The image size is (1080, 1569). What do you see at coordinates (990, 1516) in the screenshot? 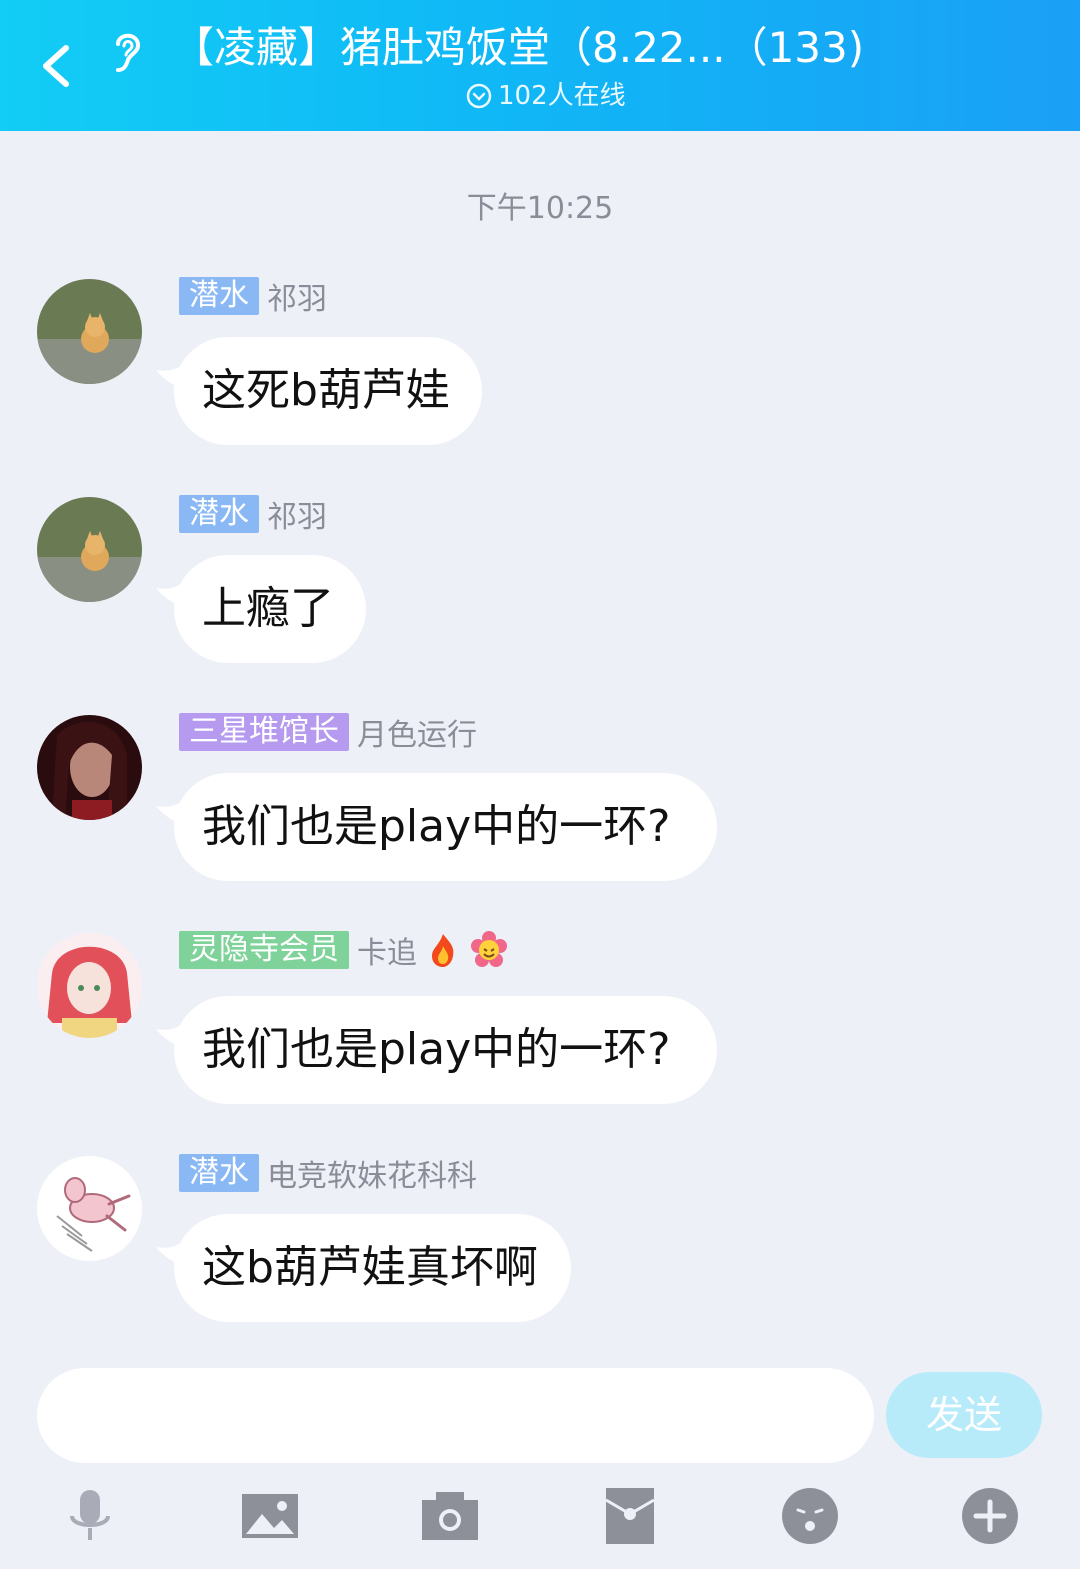
I see `plus-icon` at bounding box center [990, 1516].